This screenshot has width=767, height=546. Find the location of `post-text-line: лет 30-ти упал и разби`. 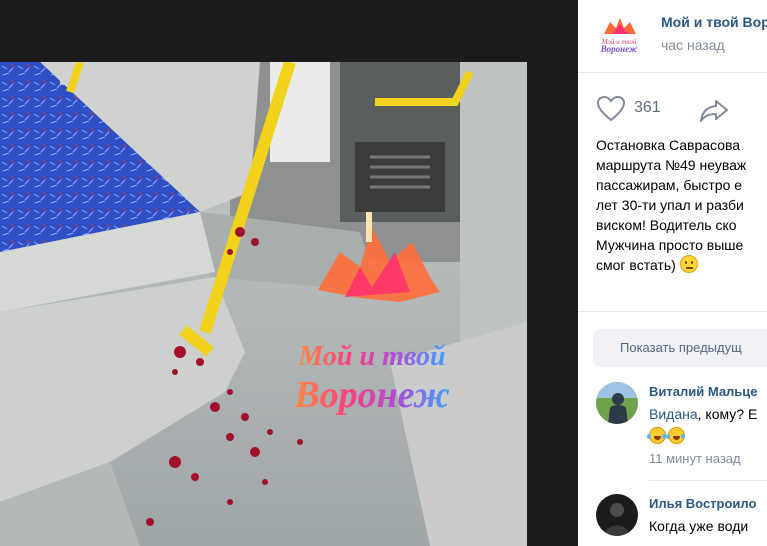

post-text-line: лет 30-ти упал и разби is located at coordinates (670, 205).